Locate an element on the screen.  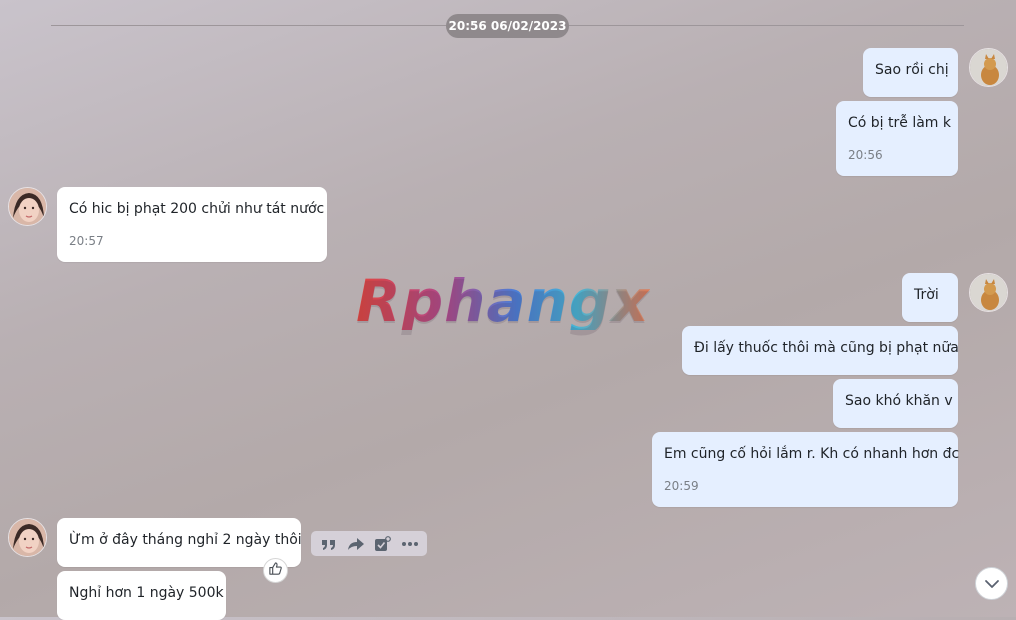
message-time: 20:59 is located at coordinates (681, 486).